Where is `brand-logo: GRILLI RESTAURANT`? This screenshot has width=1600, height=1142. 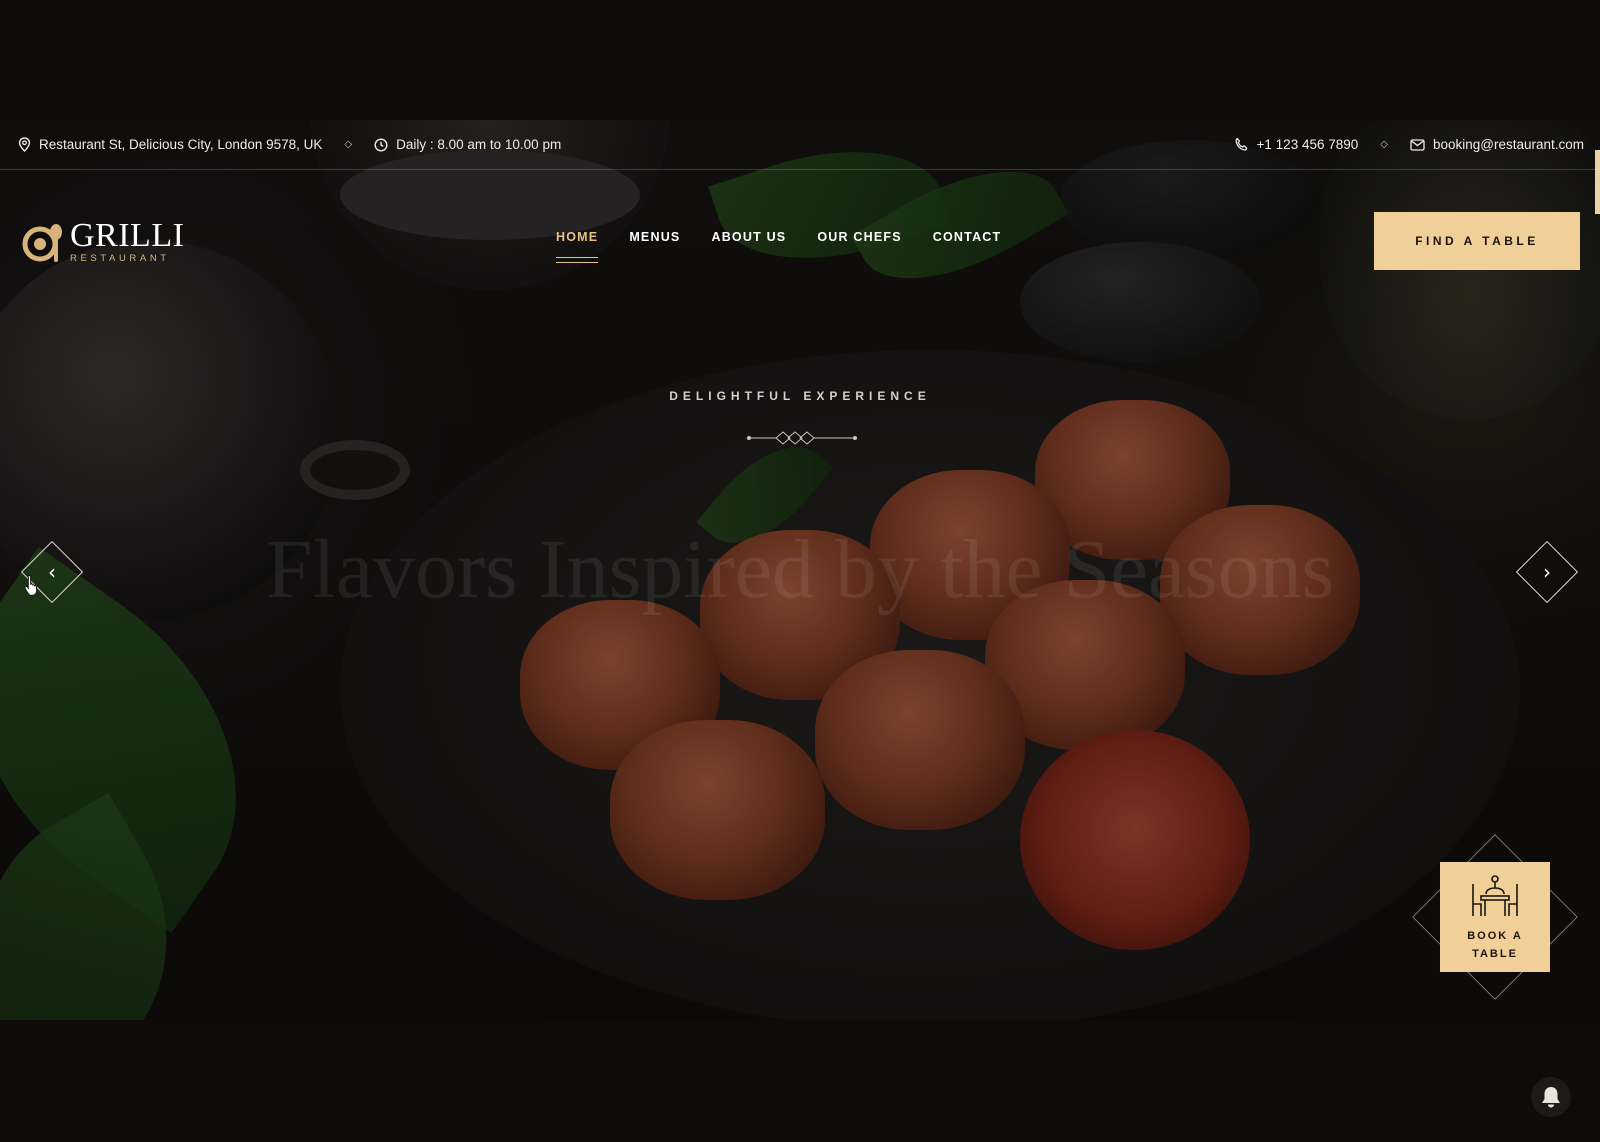
brand-logo: GRILLI RESTAURANT is located at coordinates (103, 241).